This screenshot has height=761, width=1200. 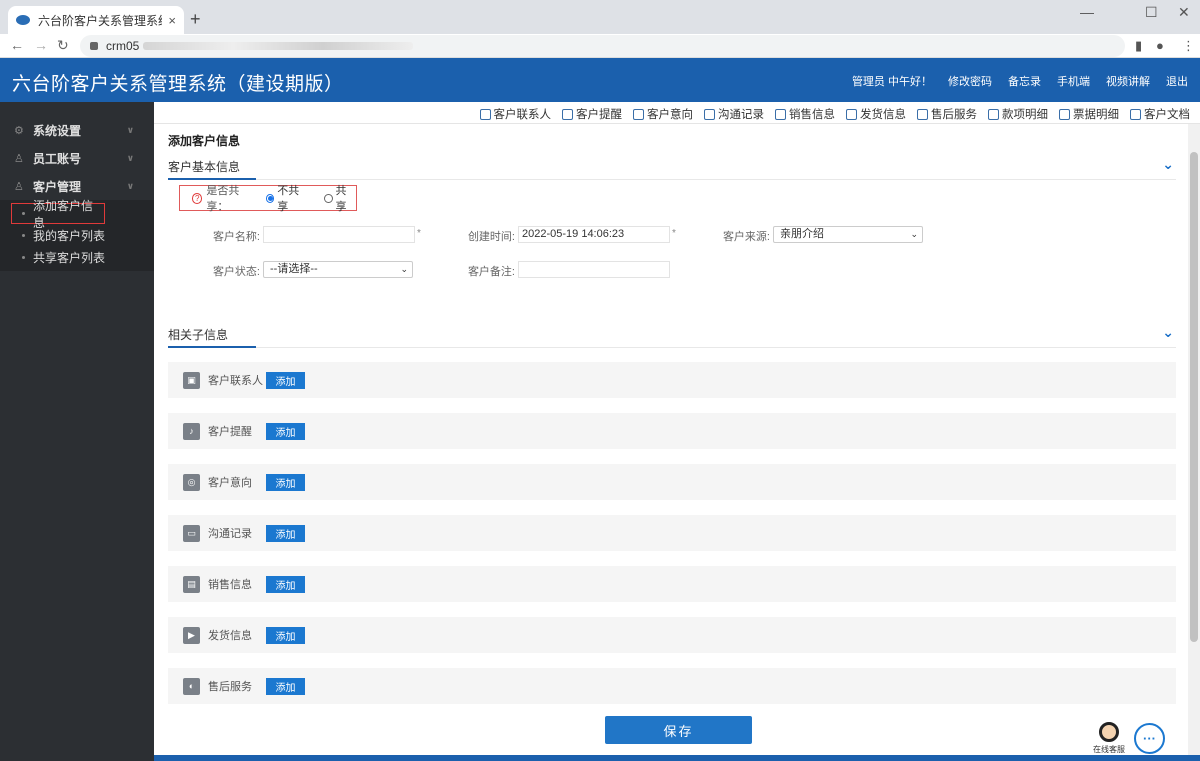 I want to click on browser-menu-icon: ⋮, so click(x=1188, y=46).